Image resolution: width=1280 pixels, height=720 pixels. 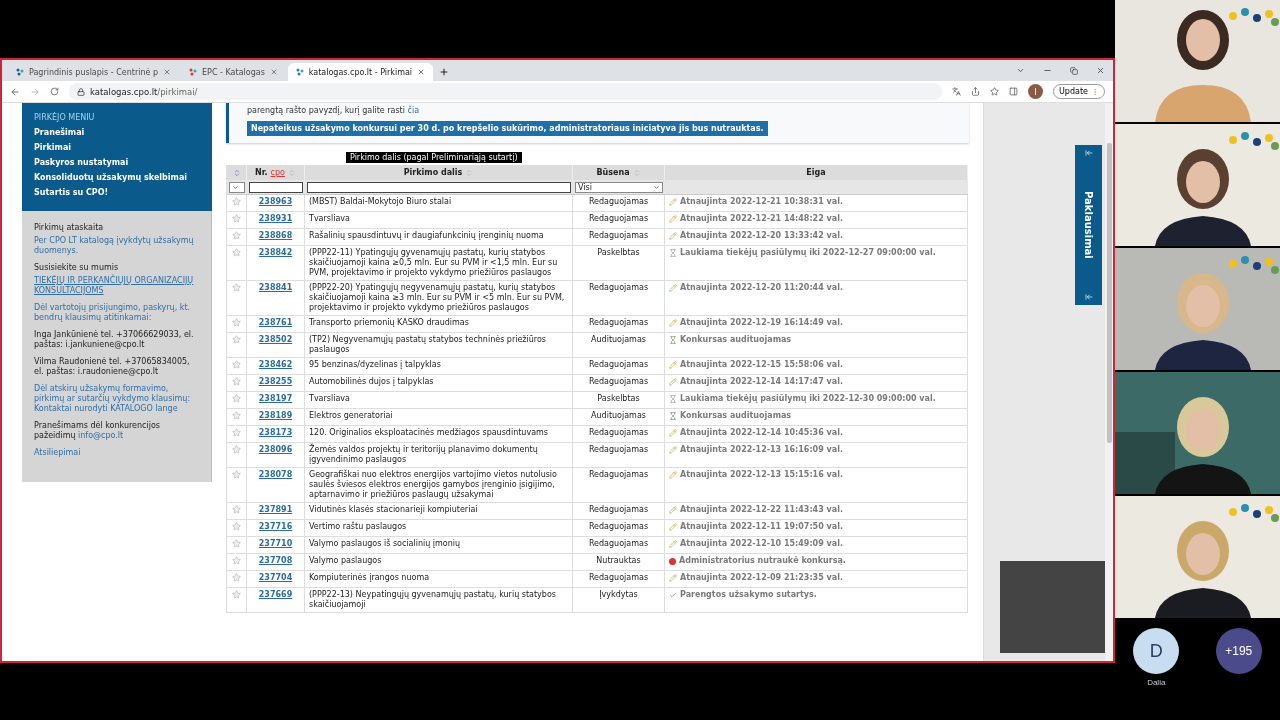 What do you see at coordinates (439, 187) in the screenshot?
I see `title-filter-field` at bounding box center [439, 187].